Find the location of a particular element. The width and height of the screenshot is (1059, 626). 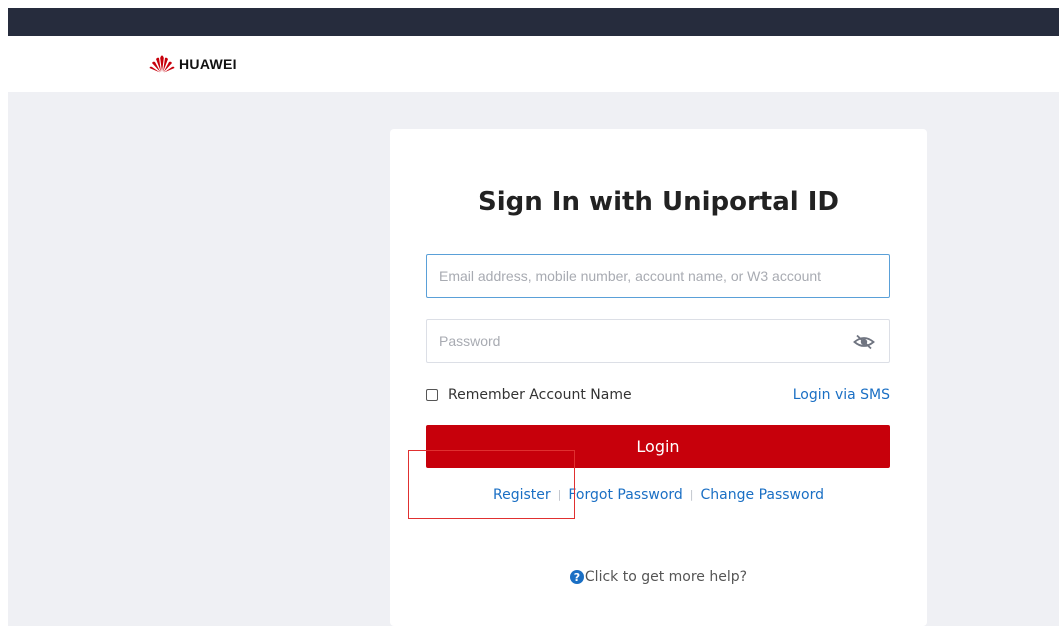

help-link: ? Click to get more help? is located at coordinates (658, 577).